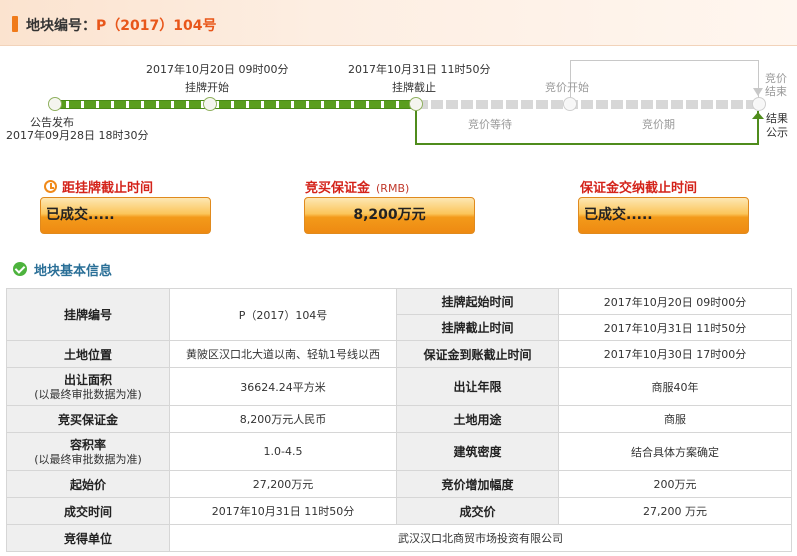 The image size is (797, 556). I want to click on deposit-value: 8,200万元, so click(389, 215).